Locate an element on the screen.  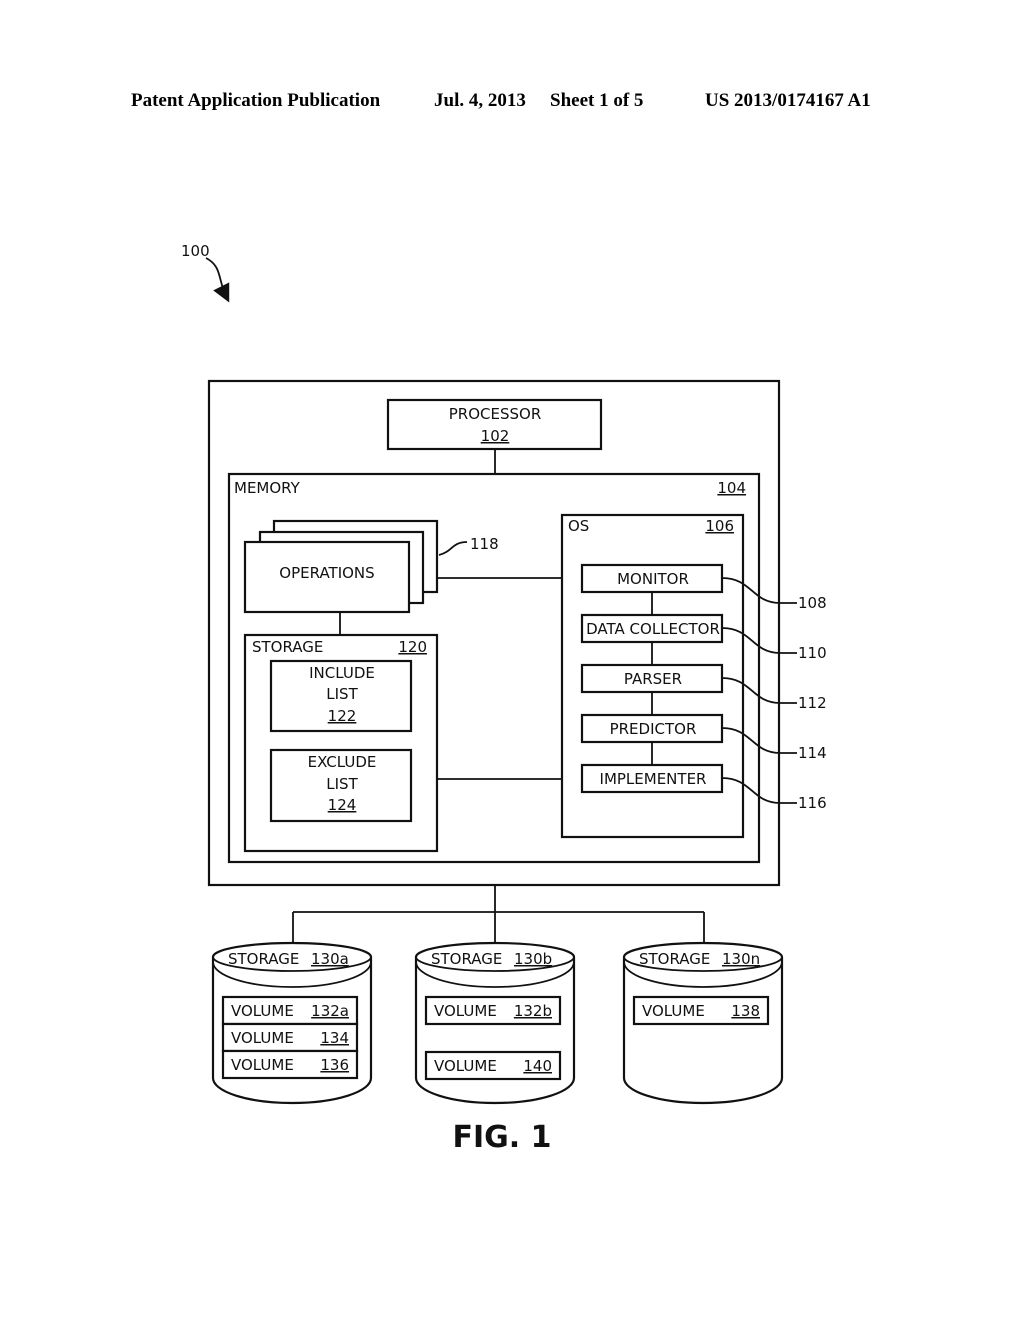
os-module-label: DATA COLLECTOR is located at coordinates (653, 629).